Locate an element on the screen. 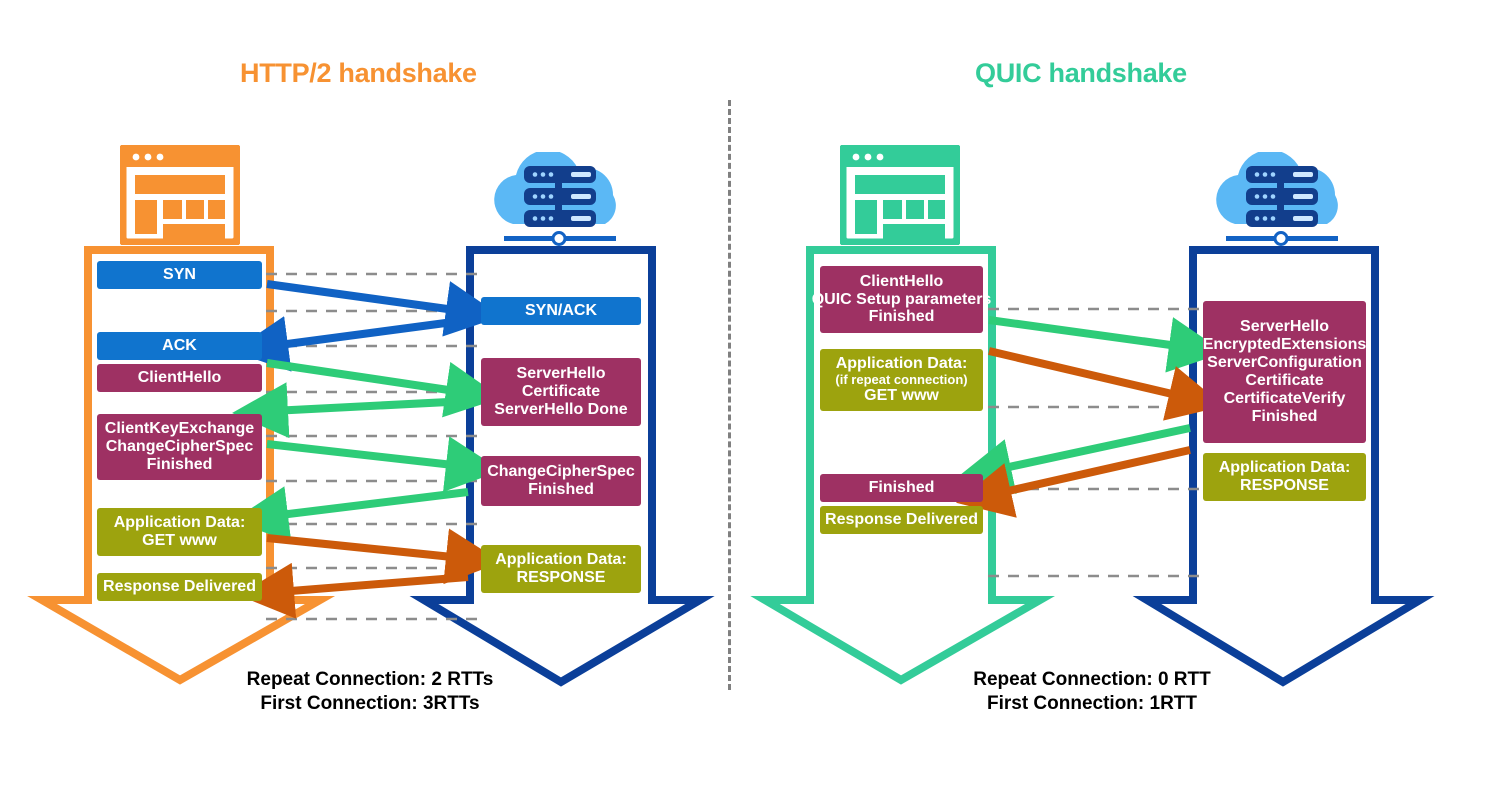 The width and height of the screenshot is (1500, 795). msgbox-http2-client-clienthello: ClientHello is located at coordinates (179, 378).